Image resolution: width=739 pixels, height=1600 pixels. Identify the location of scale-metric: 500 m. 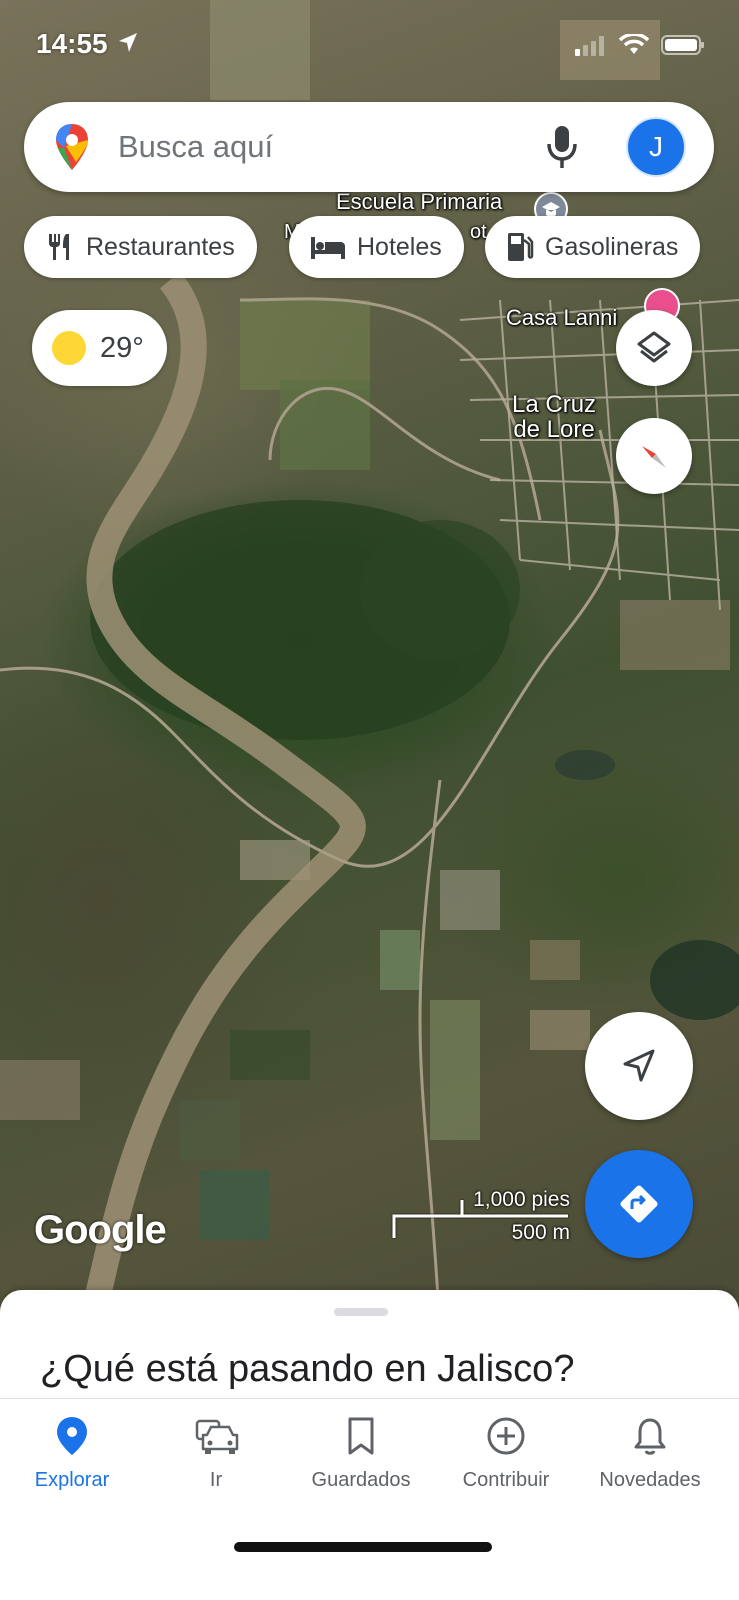
(540, 1232).